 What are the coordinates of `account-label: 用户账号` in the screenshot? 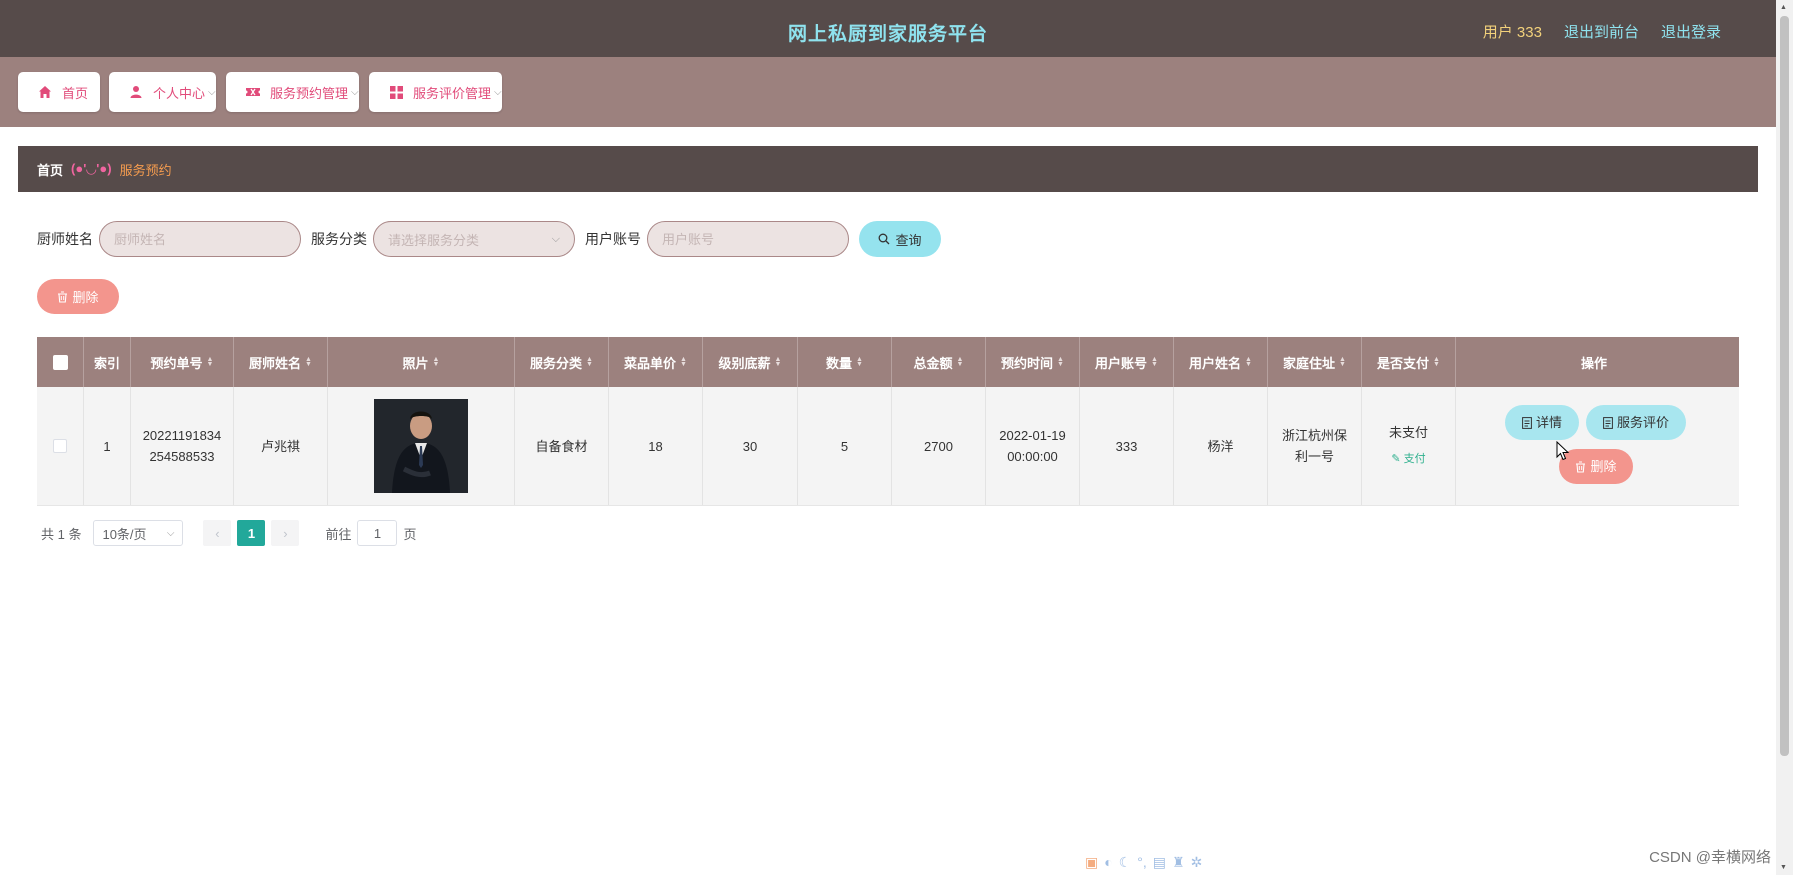 It's located at (613, 239).